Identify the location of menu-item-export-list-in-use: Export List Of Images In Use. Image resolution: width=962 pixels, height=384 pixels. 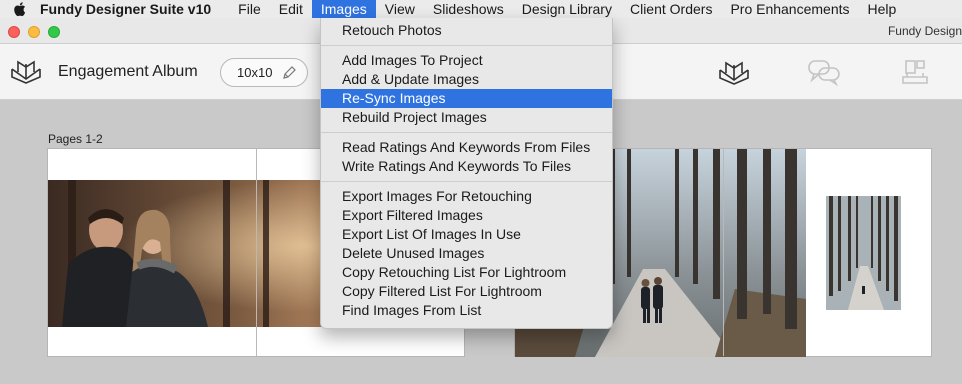
(466, 234).